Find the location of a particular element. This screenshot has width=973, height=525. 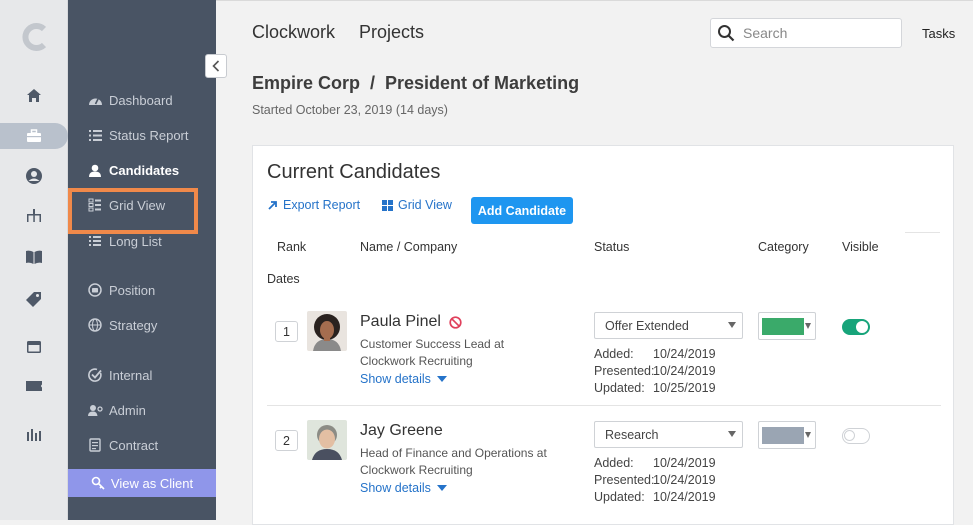

candidate-name: Jay Greene is located at coordinates (401, 431).